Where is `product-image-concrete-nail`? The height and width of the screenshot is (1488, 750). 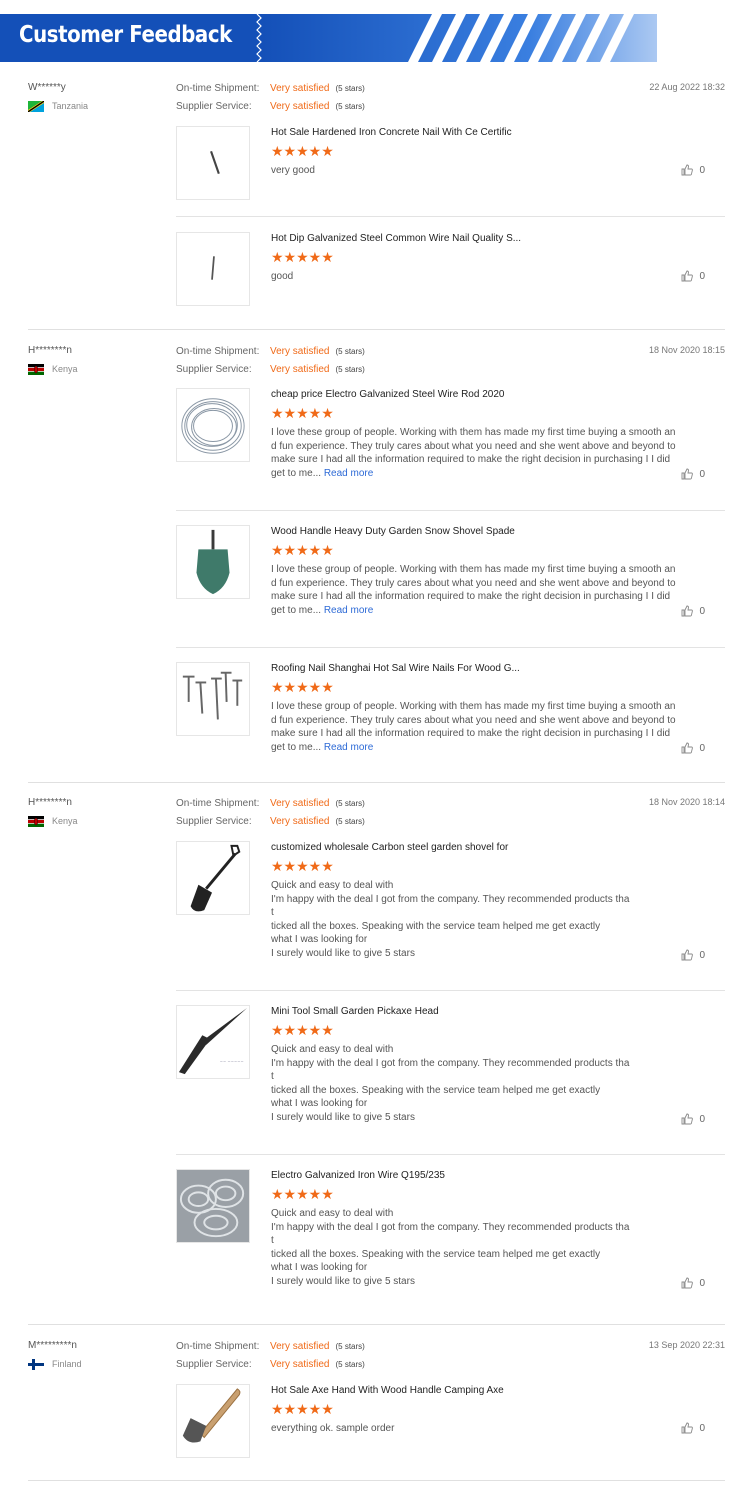
product-image-concrete-nail is located at coordinates (213, 163).